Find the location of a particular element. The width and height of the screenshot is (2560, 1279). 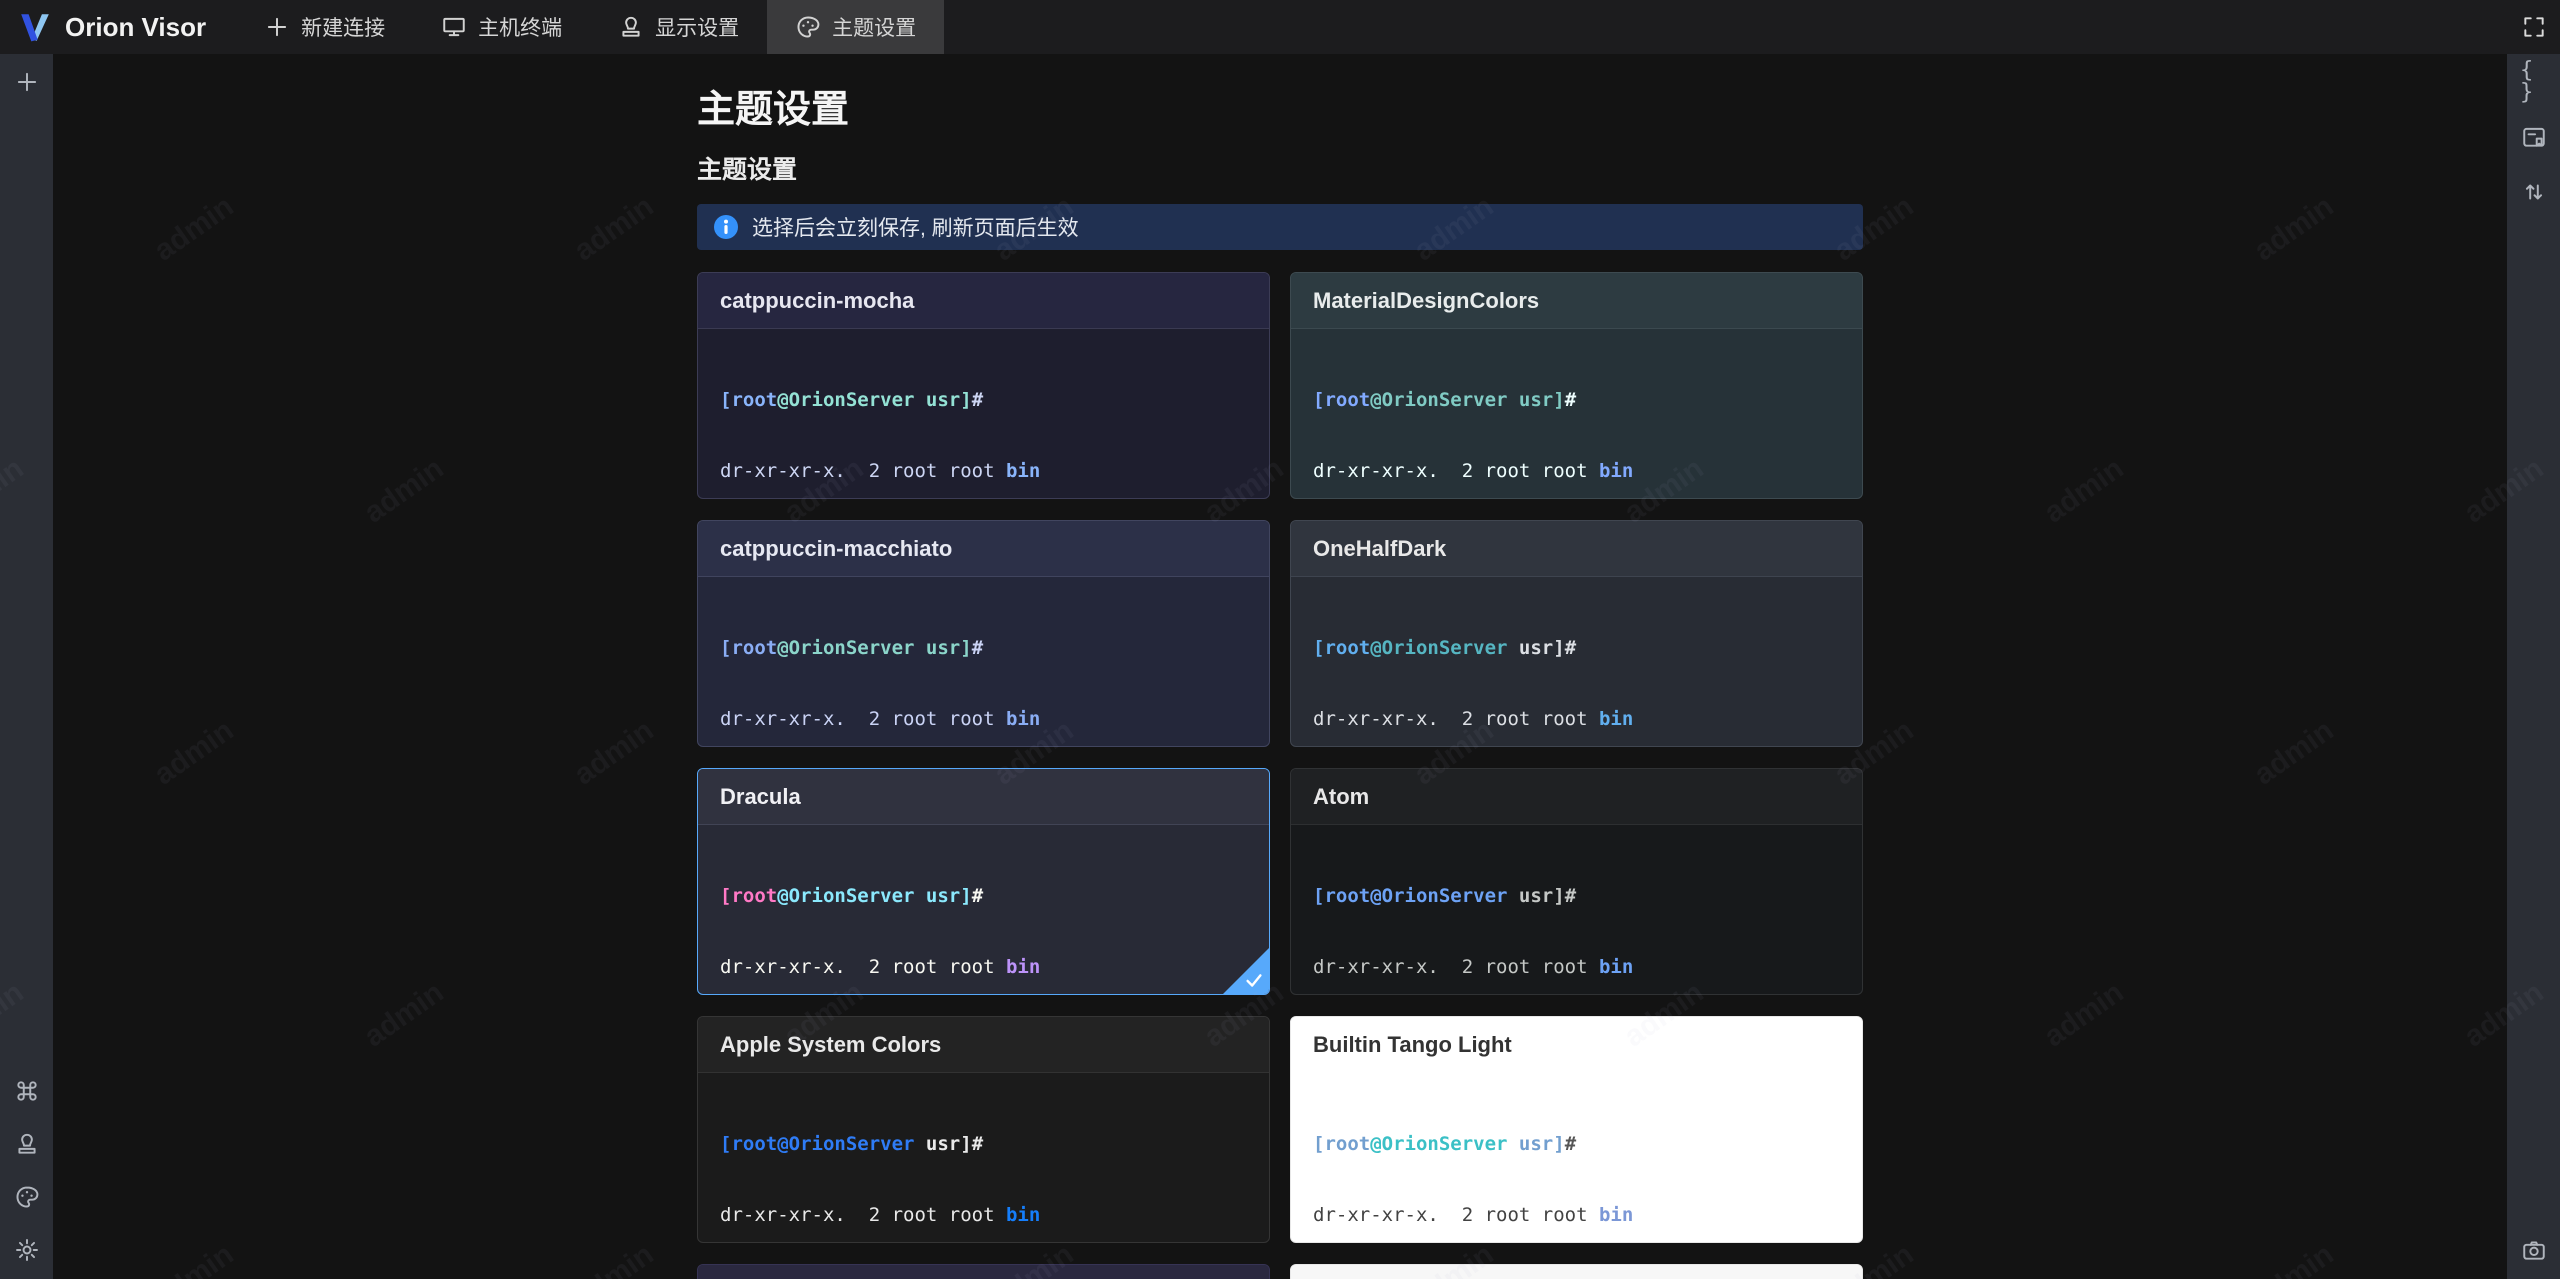

tab-new-connection: 新建连接 is located at coordinates (324, 27).